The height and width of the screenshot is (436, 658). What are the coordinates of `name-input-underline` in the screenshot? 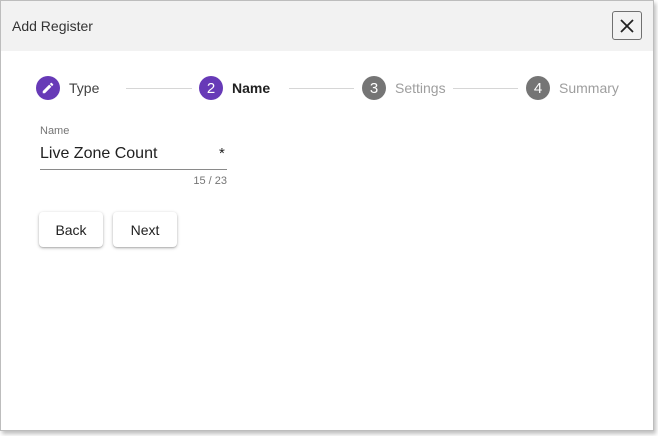 It's located at (133, 169).